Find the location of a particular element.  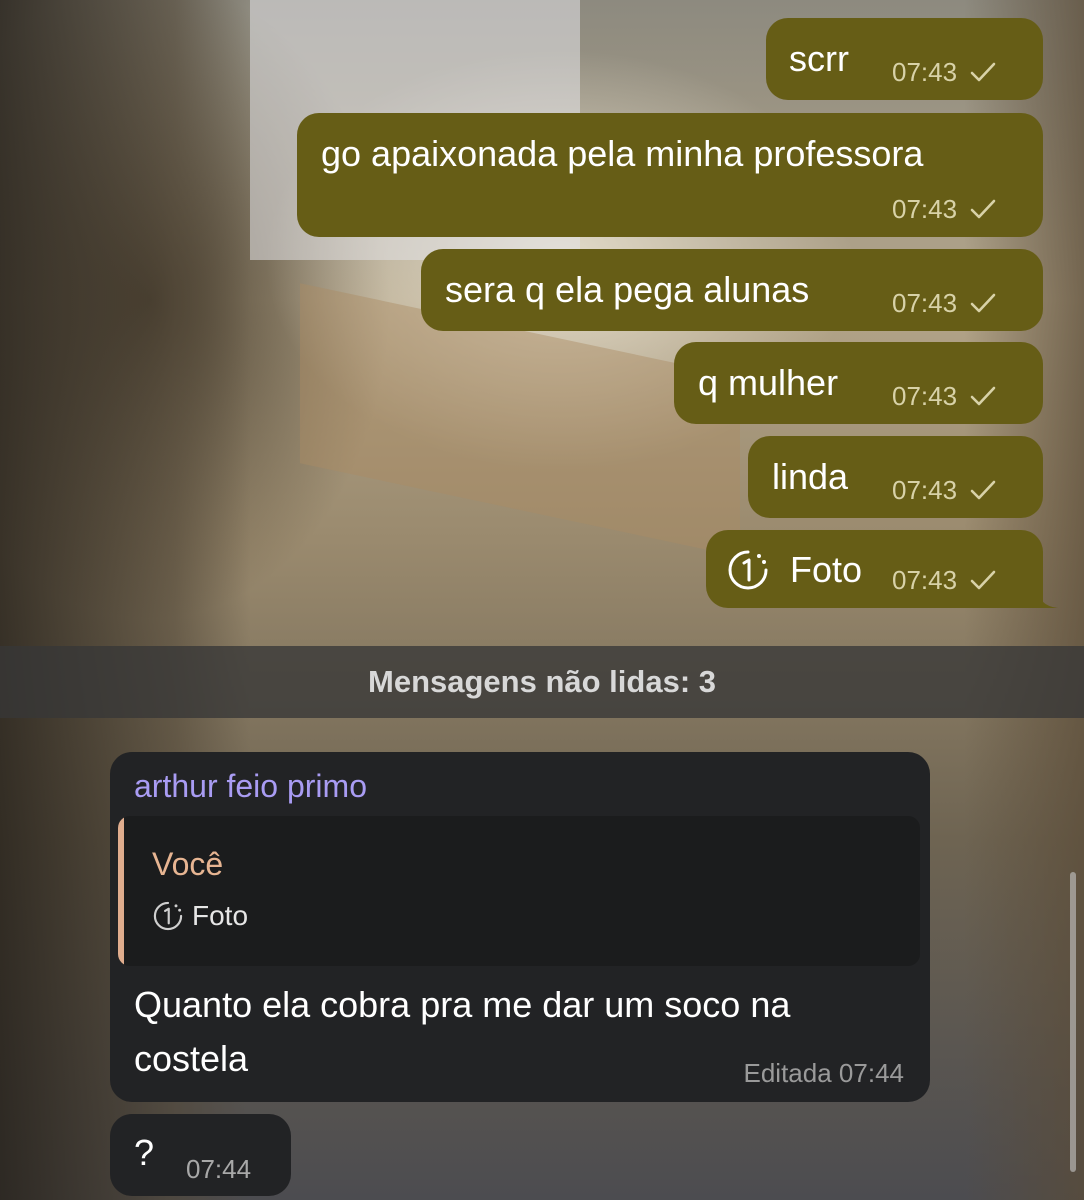

outgoing-message: scrr 07:43 is located at coordinates (904, 59).